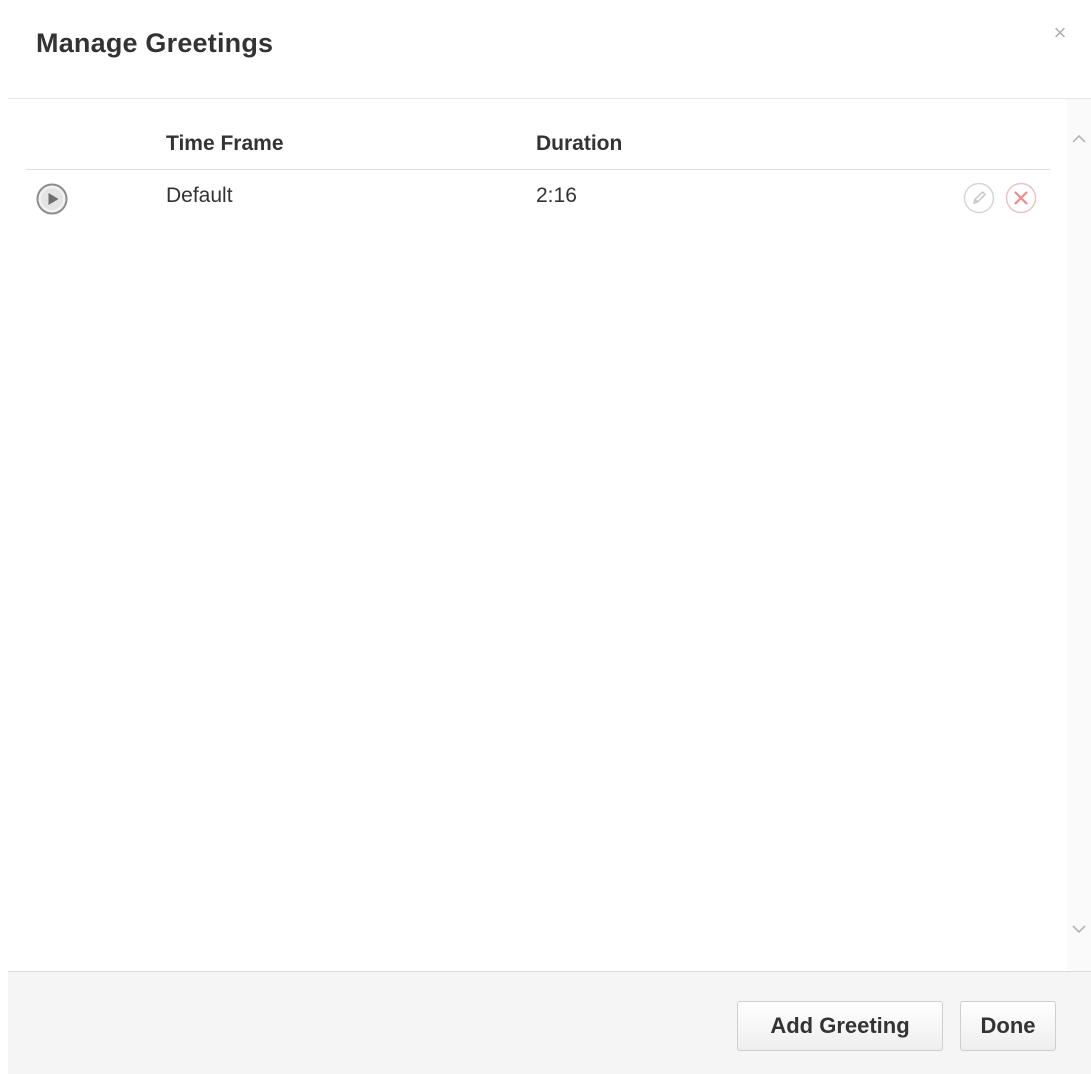 The height and width of the screenshot is (1074, 1091). I want to click on chevron-up-icon, so click(1079, 139).